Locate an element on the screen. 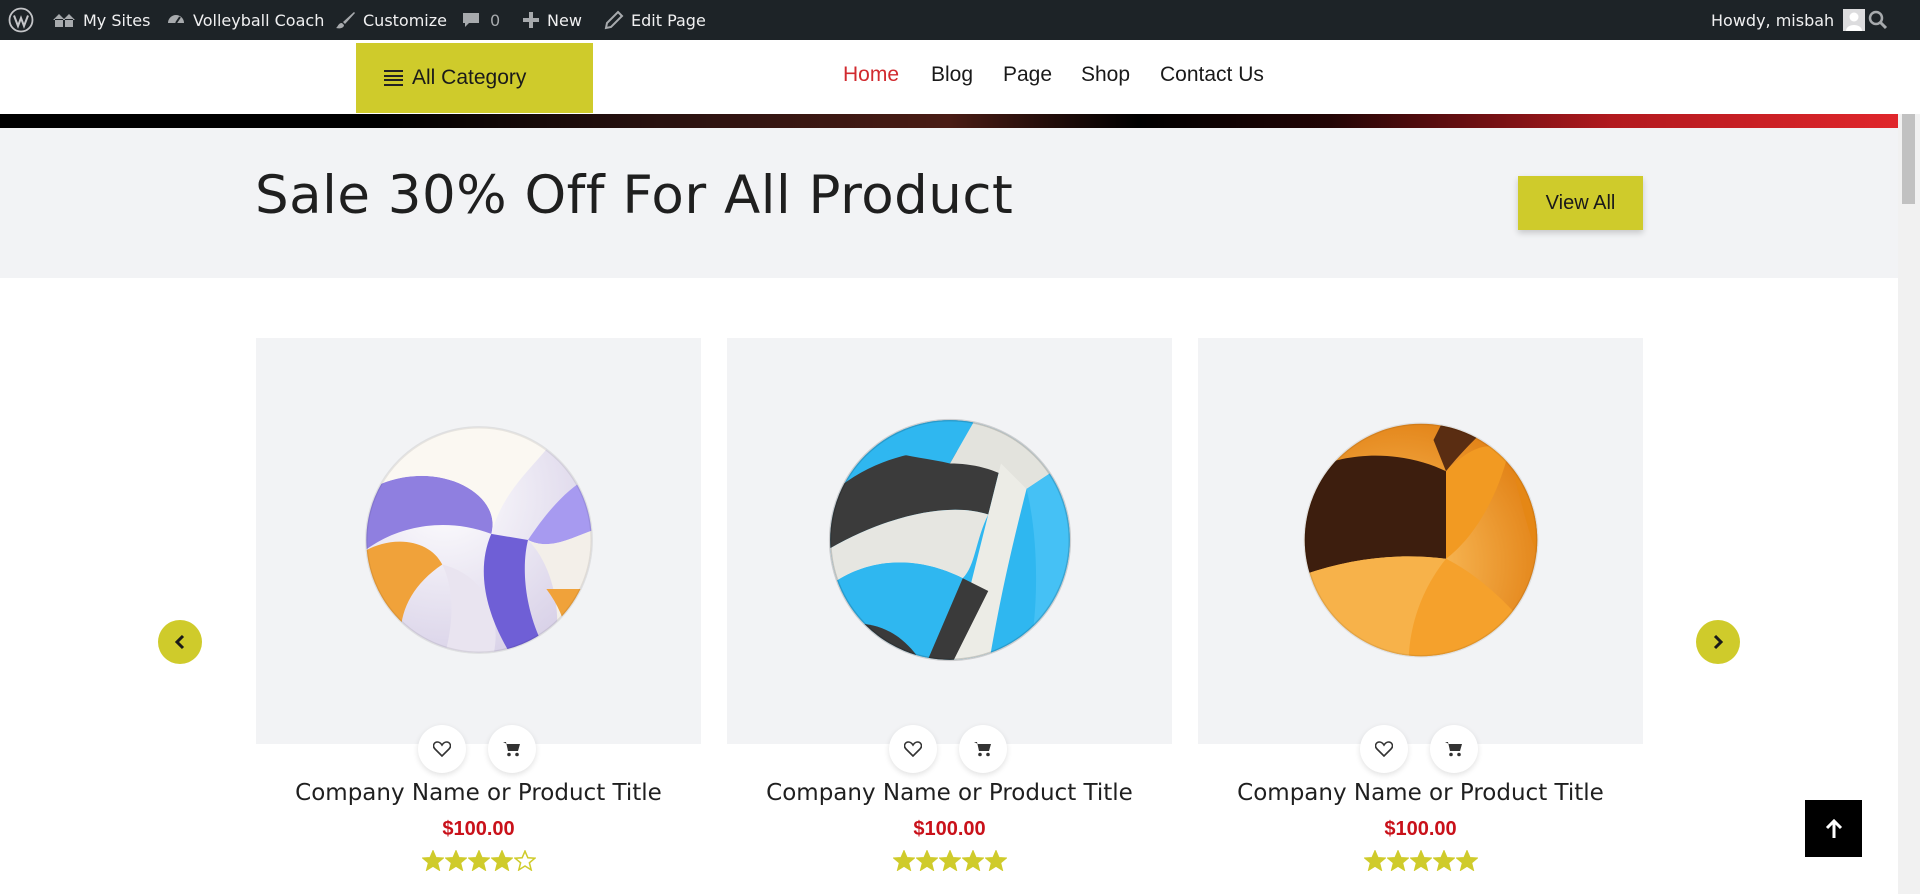 The image size is (1920, 894). volleyball-orange-icon is located at coordinates (1420, 540).